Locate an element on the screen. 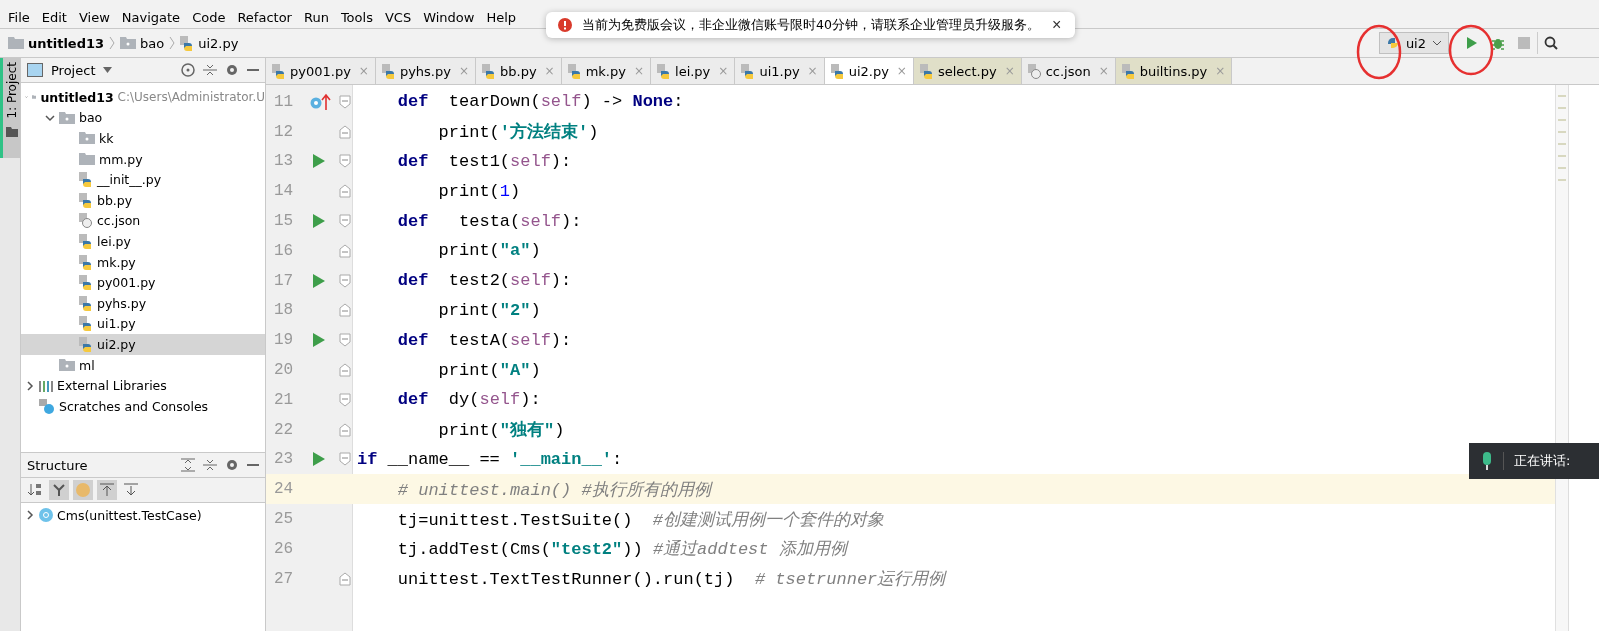 This screenshot has width=1599, height=631. menu-item: VCS is located at coordinates (398, 17).